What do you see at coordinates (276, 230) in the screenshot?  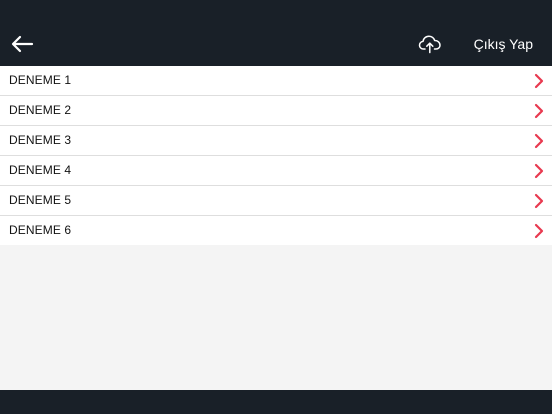 I see `list-item: DENEME 6` at bounding box center [276, 230].